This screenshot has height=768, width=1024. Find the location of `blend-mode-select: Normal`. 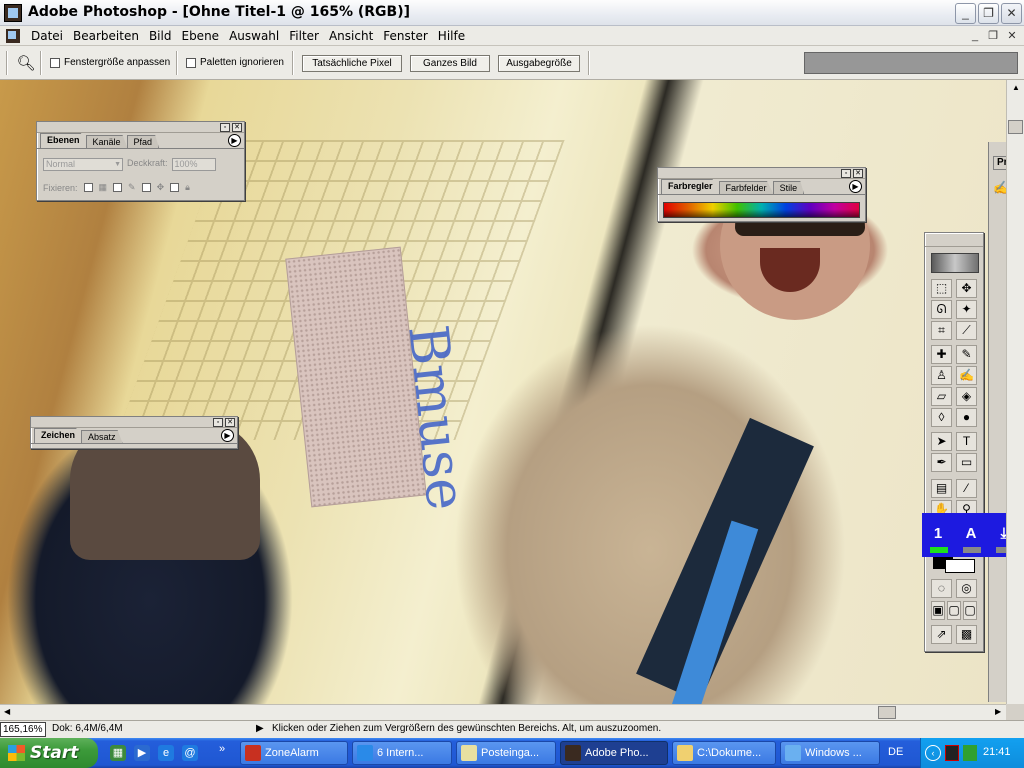

blend-mode-select: Normal is located at coordinates (83, 164).